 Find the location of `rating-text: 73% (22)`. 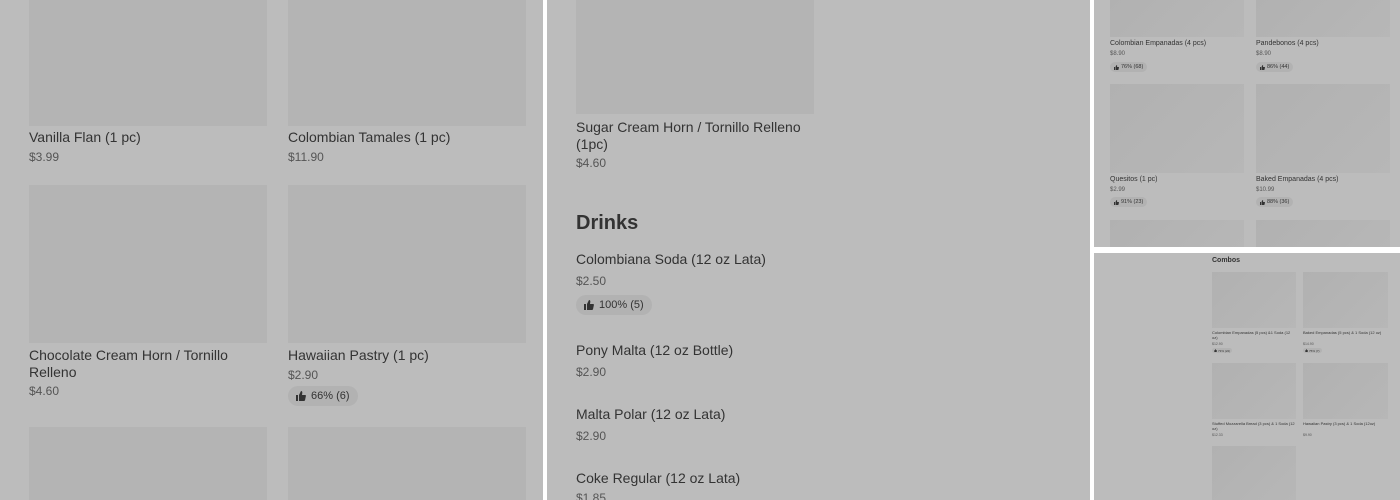

rating-text: 73% (22) is located at coordinates (1224, 350).